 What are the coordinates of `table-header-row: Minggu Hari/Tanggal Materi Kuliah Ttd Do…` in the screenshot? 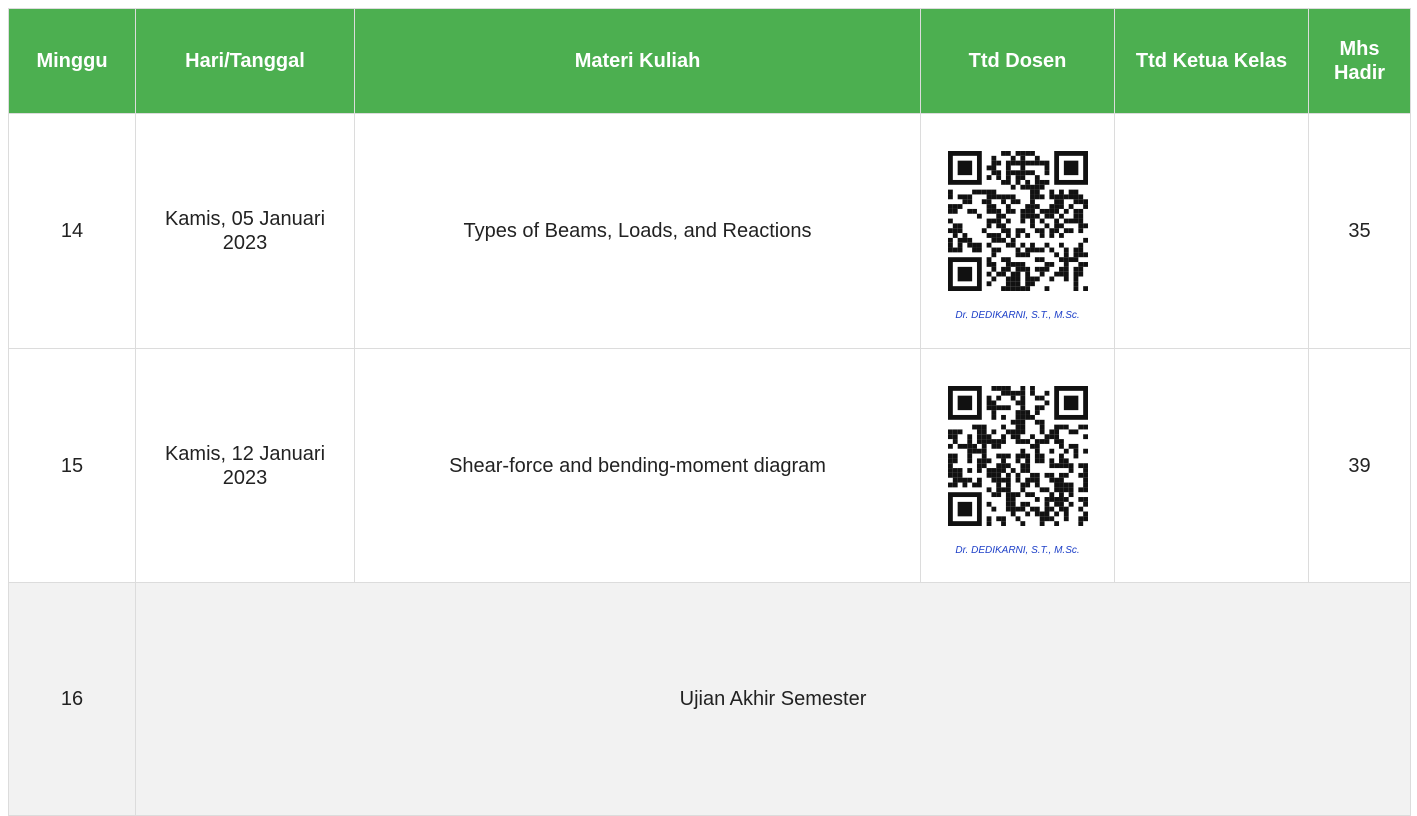 It's located at (709, 61).